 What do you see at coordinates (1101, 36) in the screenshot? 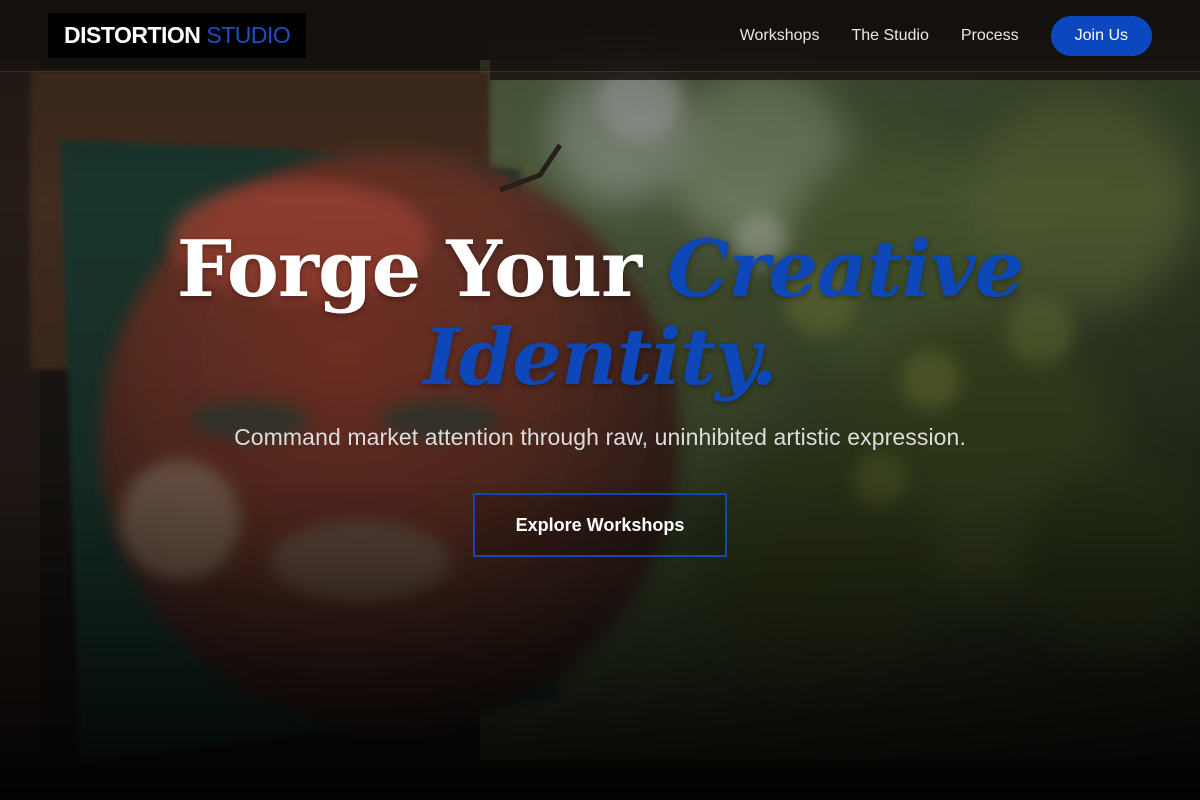
I see `join-us-button: Join Us` at bounding box center [1101, 36].